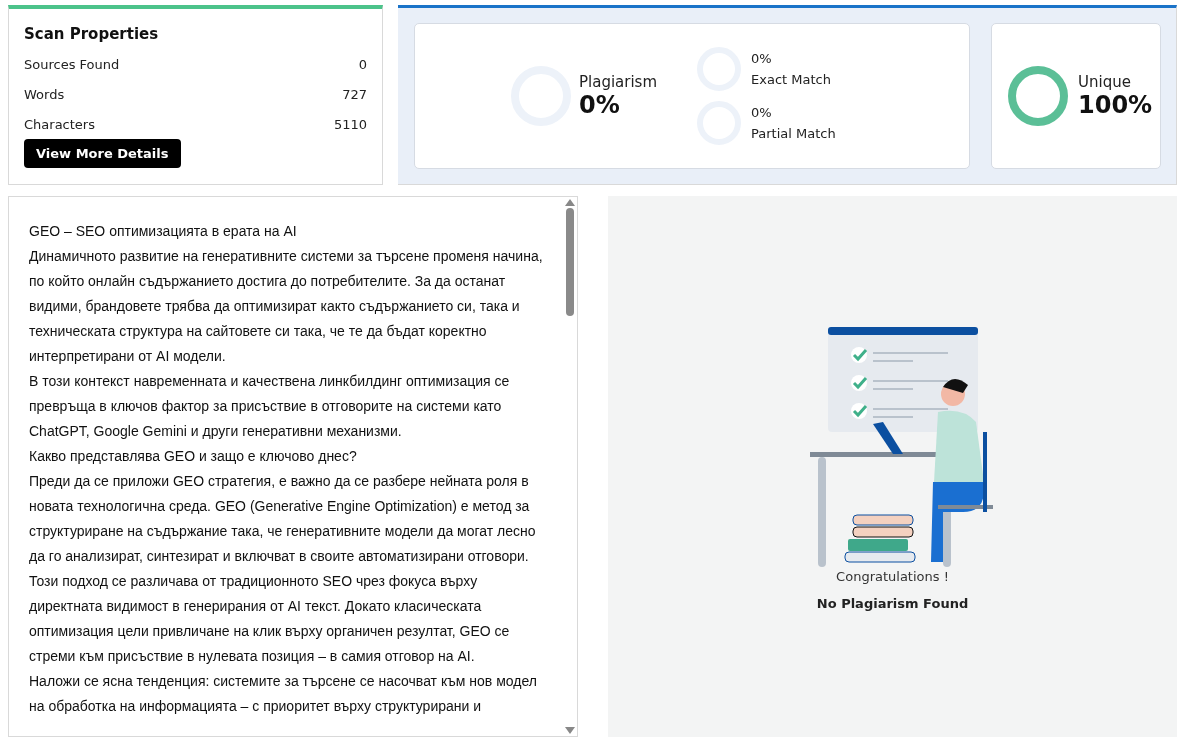 This screenshot has width=1197, height=748. I want to click on plagiarism-label: Plagiarism, so click(618, 82).